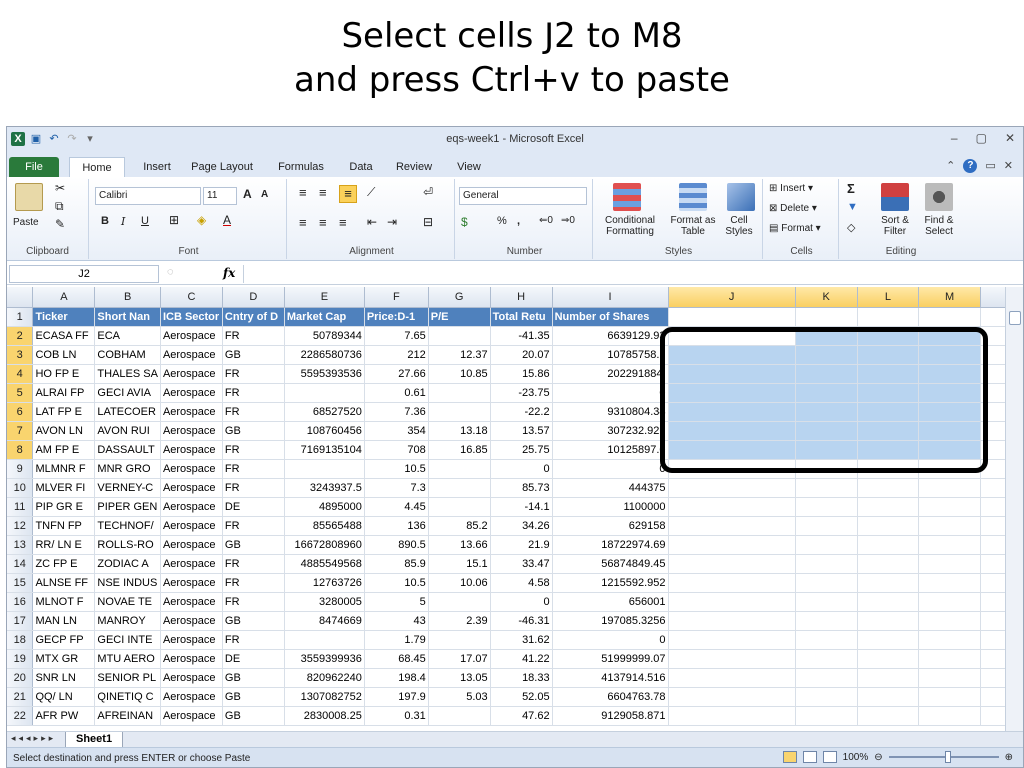  I want to click on cell: 15.86, so click(521, 374).